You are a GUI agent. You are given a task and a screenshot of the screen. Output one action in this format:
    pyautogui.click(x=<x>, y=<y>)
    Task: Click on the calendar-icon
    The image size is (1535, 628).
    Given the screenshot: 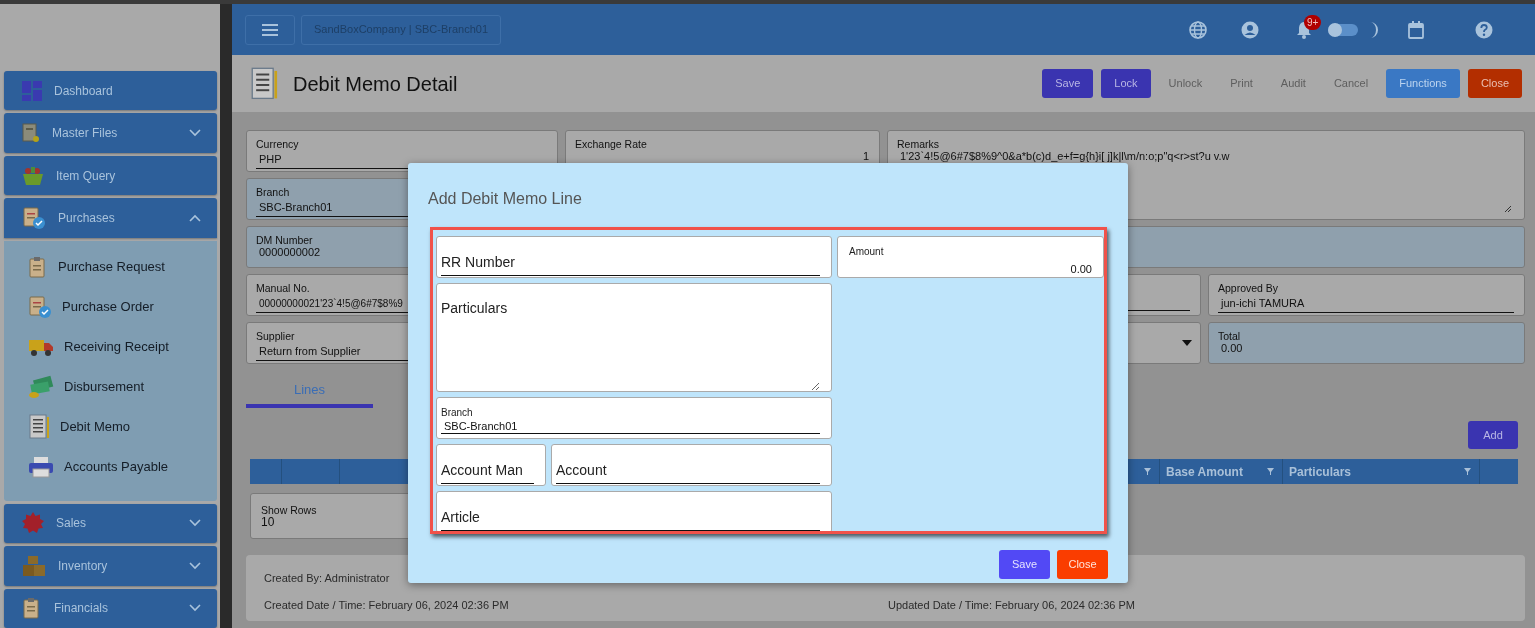 What is the action you would take?
    pyautogui.click(x=1416, y=29)
    